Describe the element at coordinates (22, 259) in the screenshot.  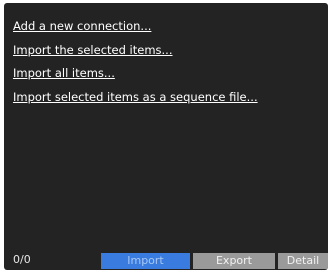
I see `item-counter: 0/0` at that location.